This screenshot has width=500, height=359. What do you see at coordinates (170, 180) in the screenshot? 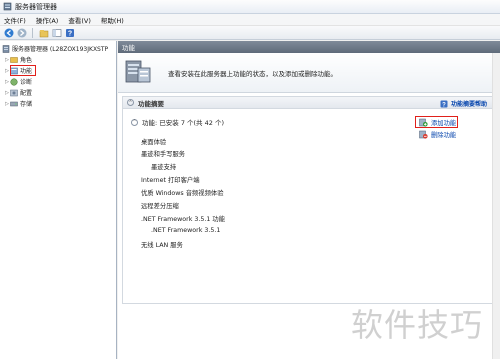
I see `feature-item: Internet 打印客户端` at bounding box center [170, 180].